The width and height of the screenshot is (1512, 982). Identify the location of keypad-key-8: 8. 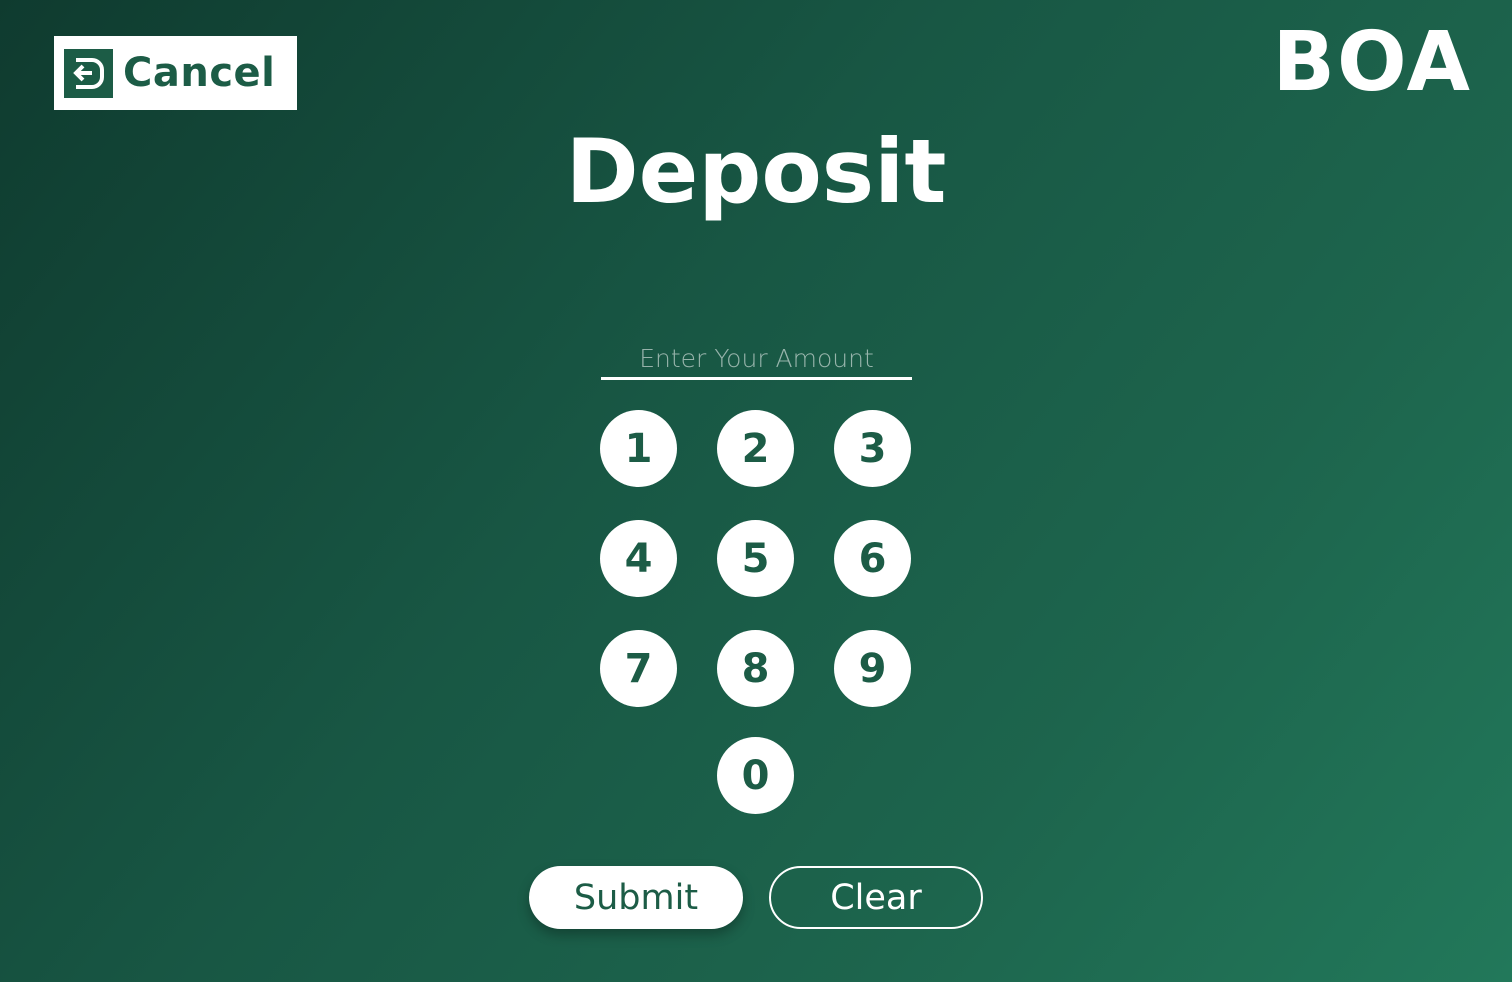
(755, 668).